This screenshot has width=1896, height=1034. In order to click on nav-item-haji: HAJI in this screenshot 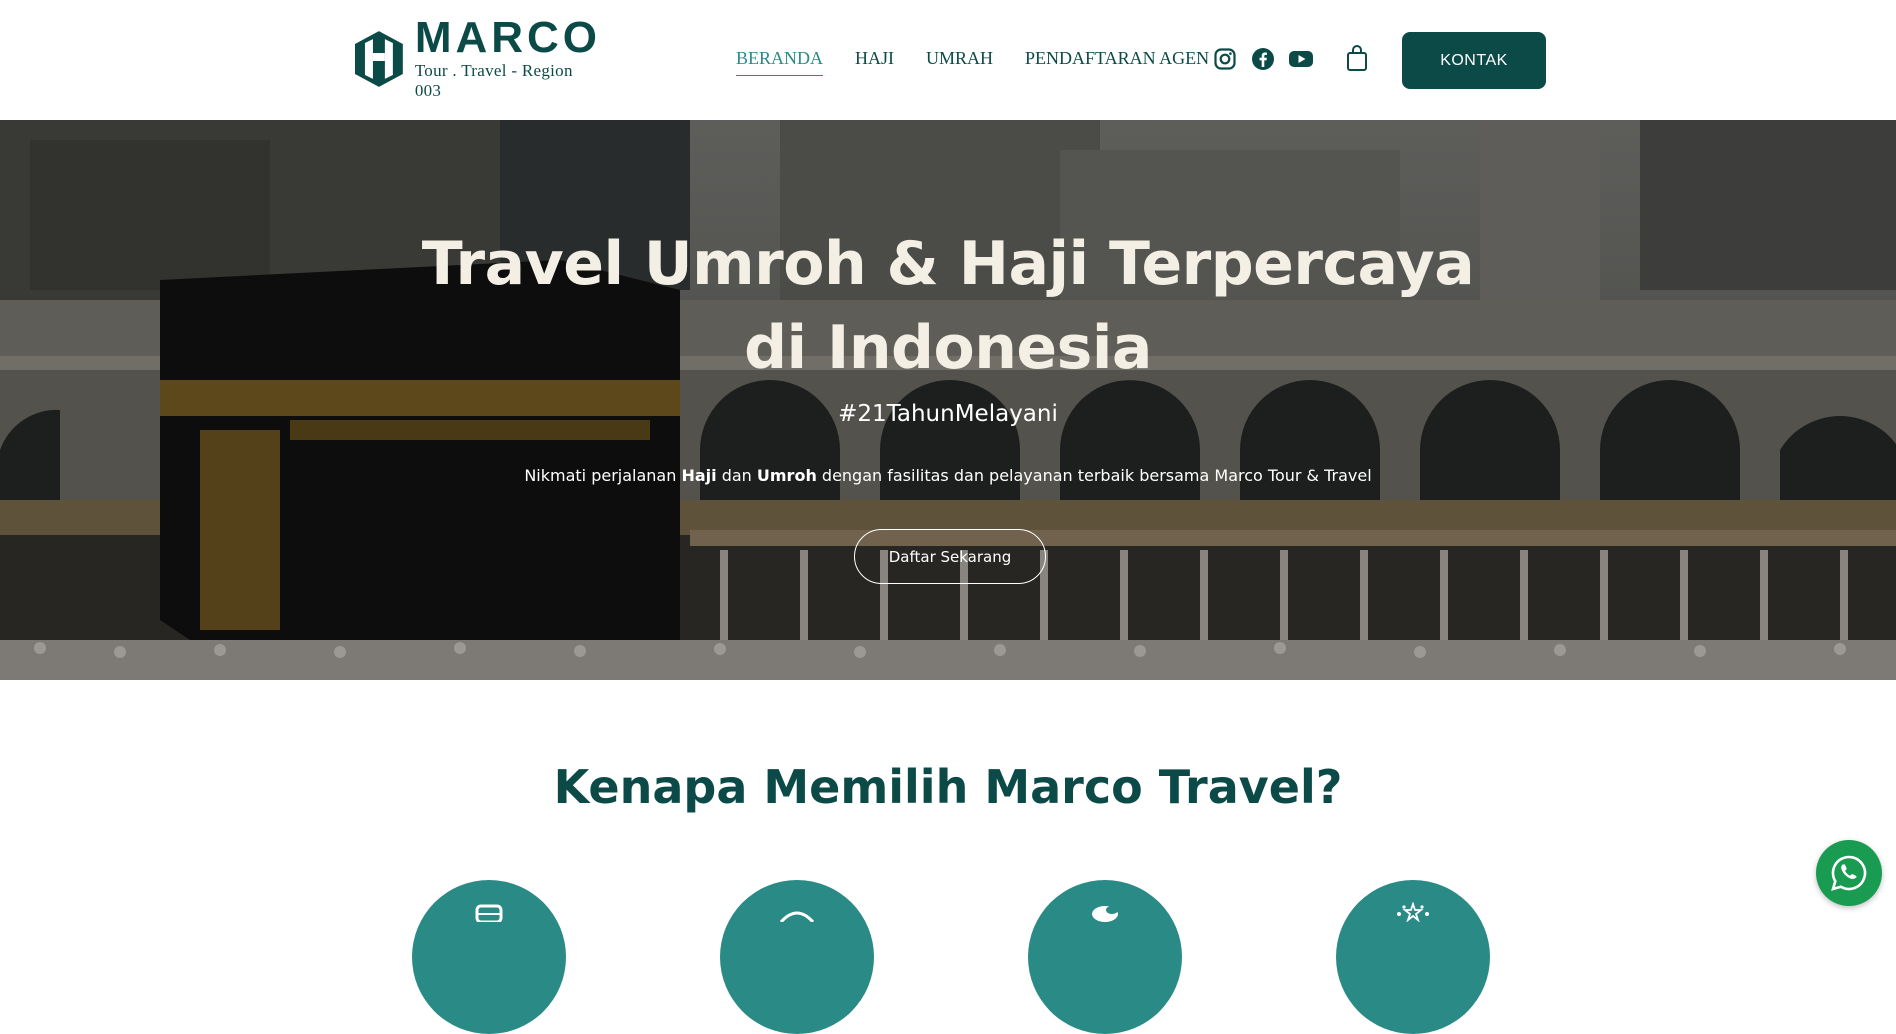, I will do `click(874, 62)`.